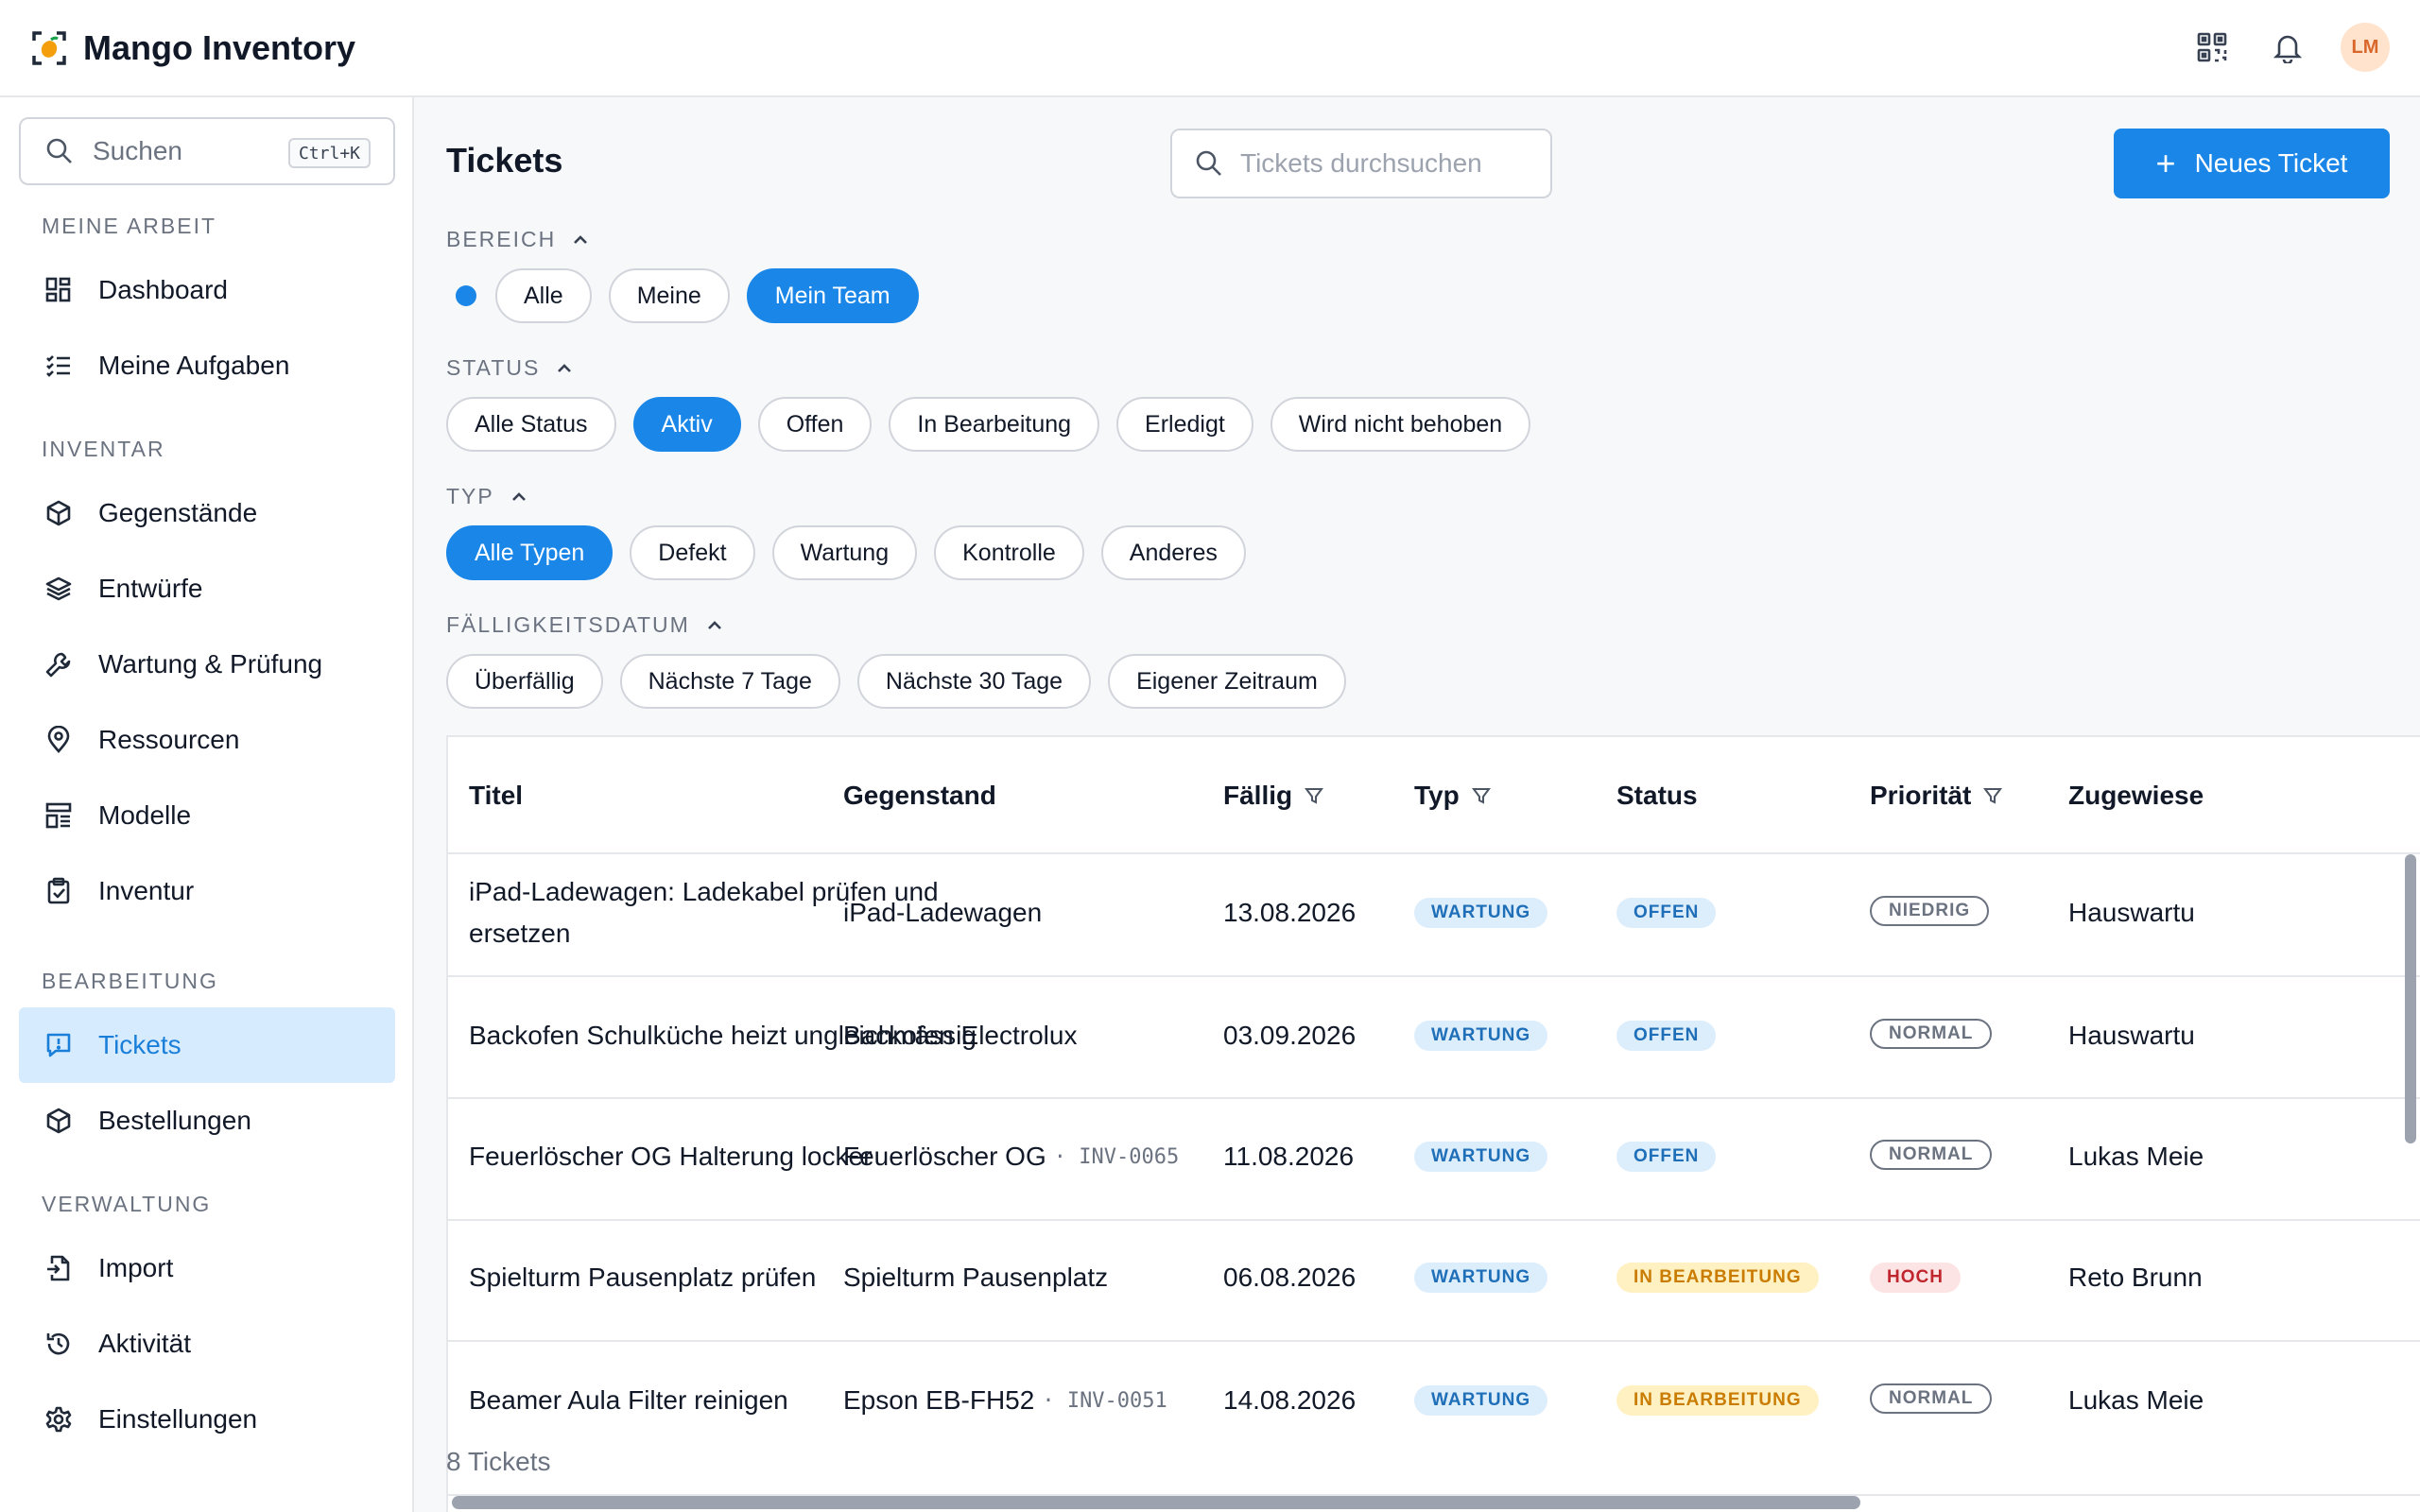 The height and width of the screenshot is (1512, 2420). What do you see at coordinates (1274, 795) in the screenshot?
I see `column-header-faellig: Fällig` at bounding box center [1274, 795].